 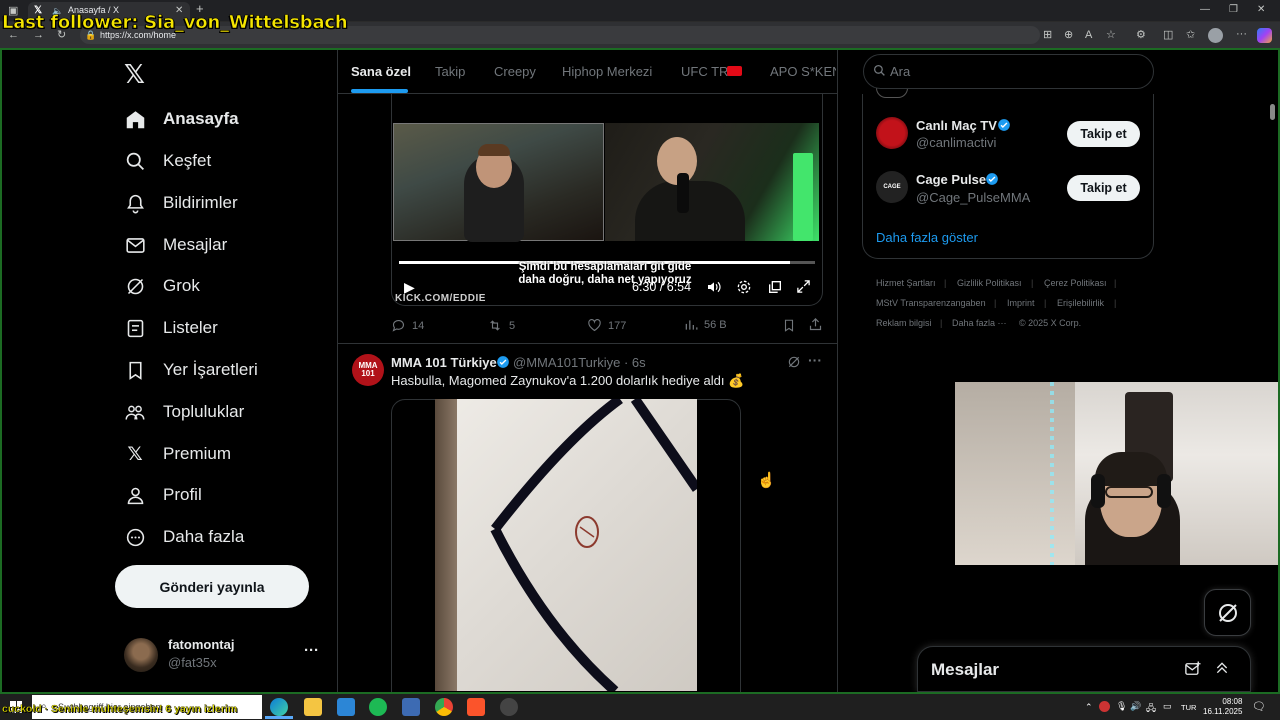 What do you see at coordinates (381, 71) in the screenshot?
I see `tab-for-you: Sana özel` at bounding box center [381, 71].